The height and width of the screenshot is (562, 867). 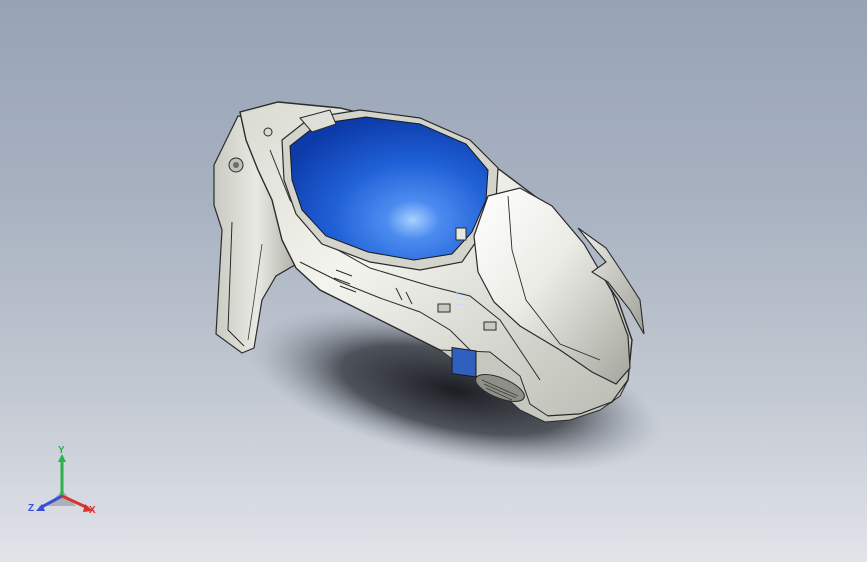 I want to click on triad-z-label: Z, so click(x=31, y=508).